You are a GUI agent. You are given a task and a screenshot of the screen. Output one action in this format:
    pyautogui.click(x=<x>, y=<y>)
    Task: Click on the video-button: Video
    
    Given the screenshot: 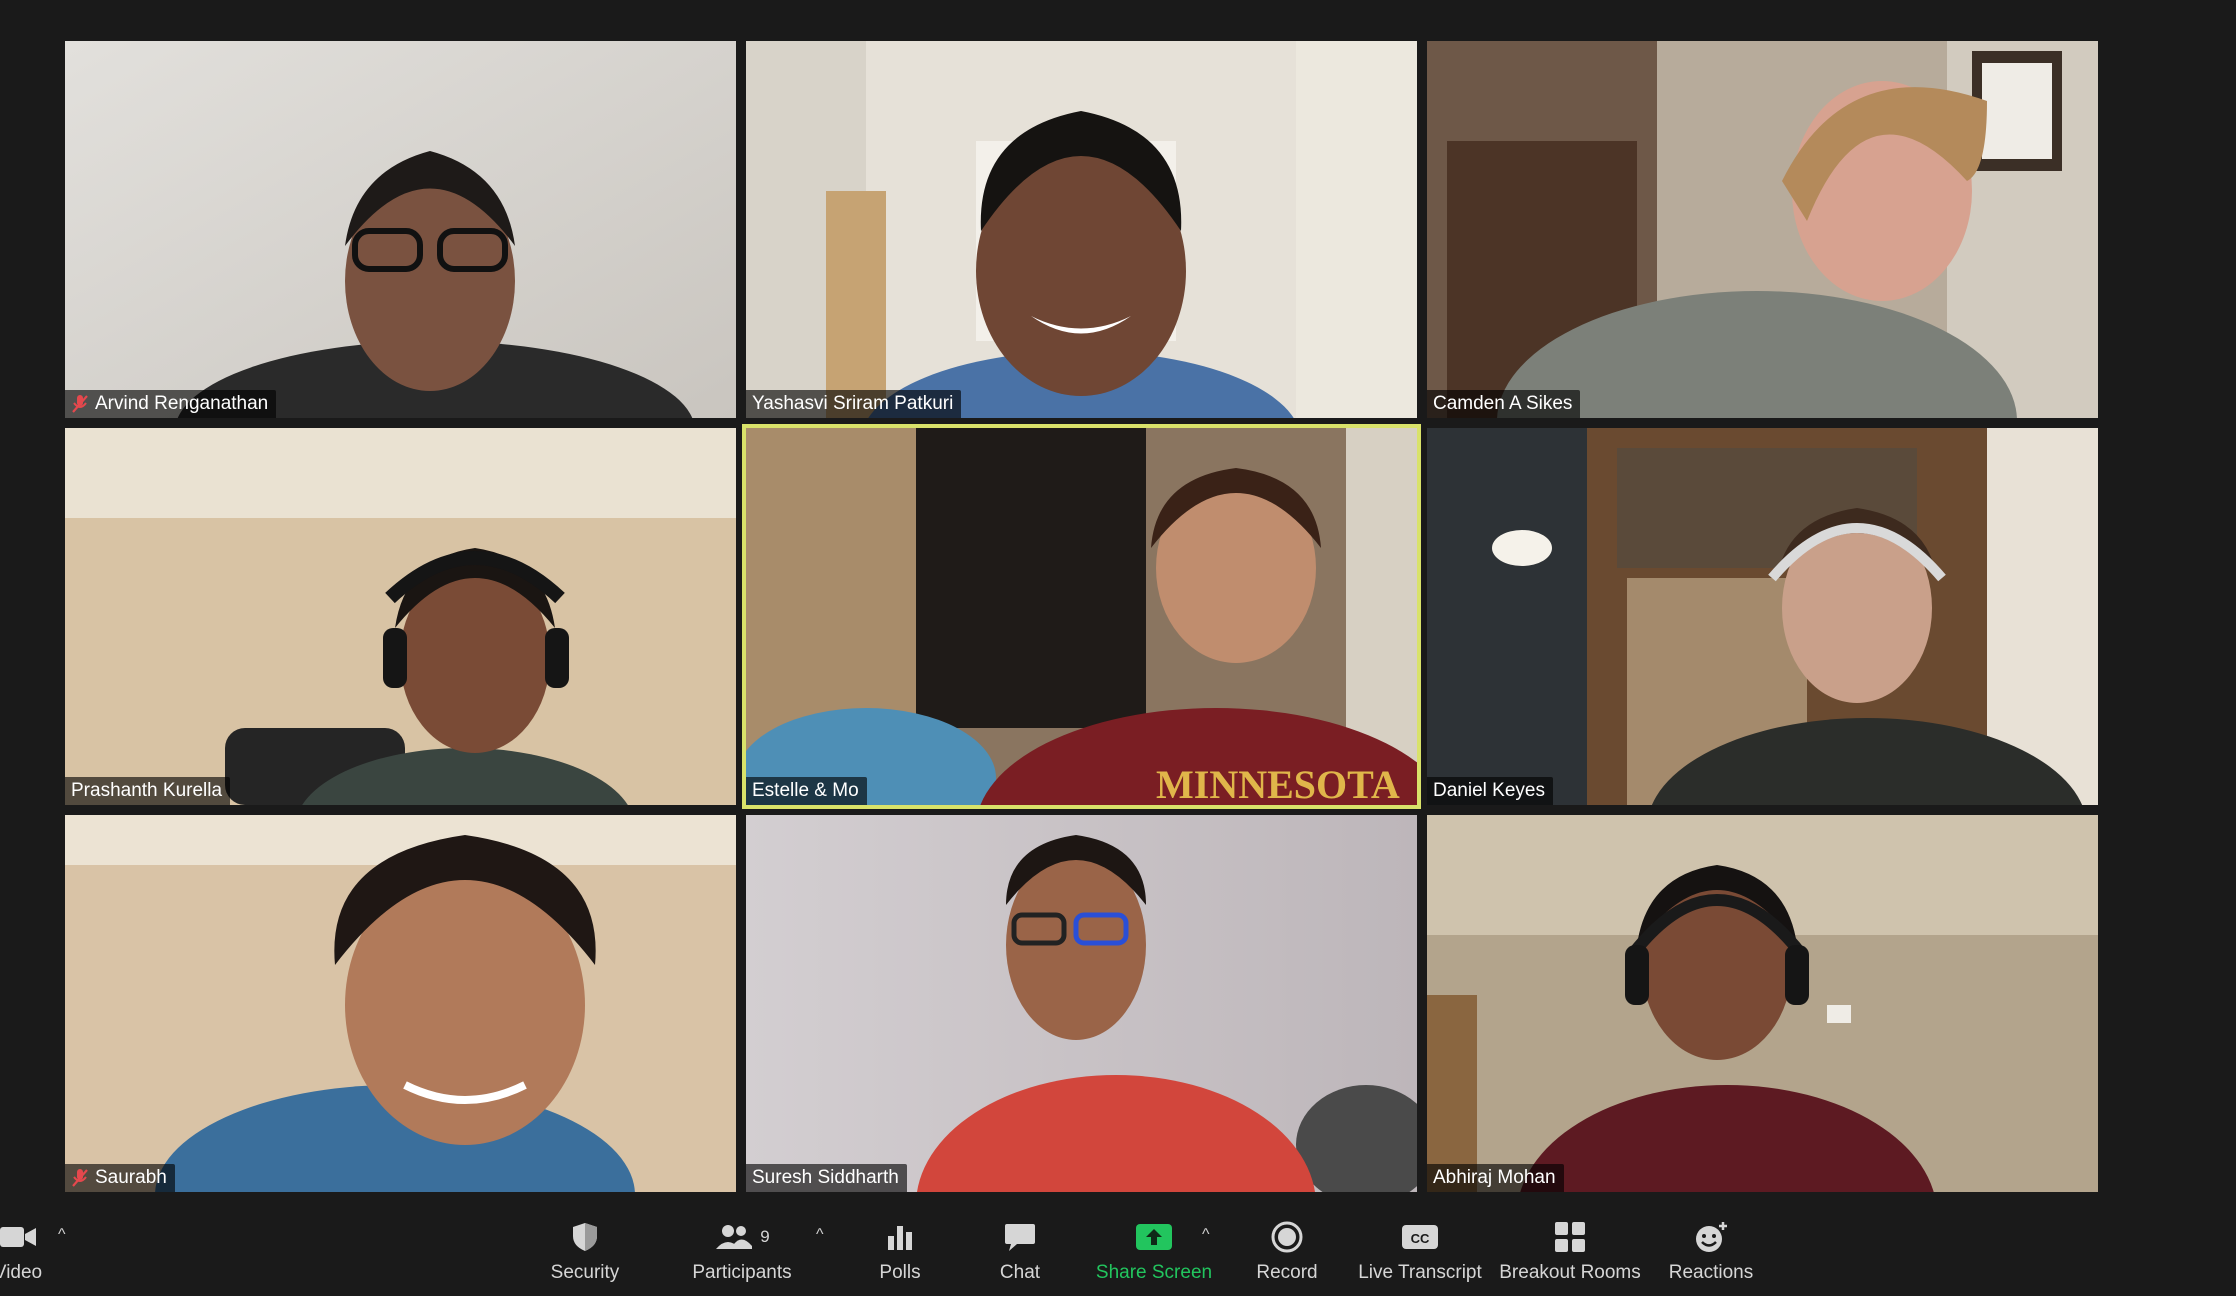 What is the action you would take?
    pyautogui.click(x=30, y=1253)
    